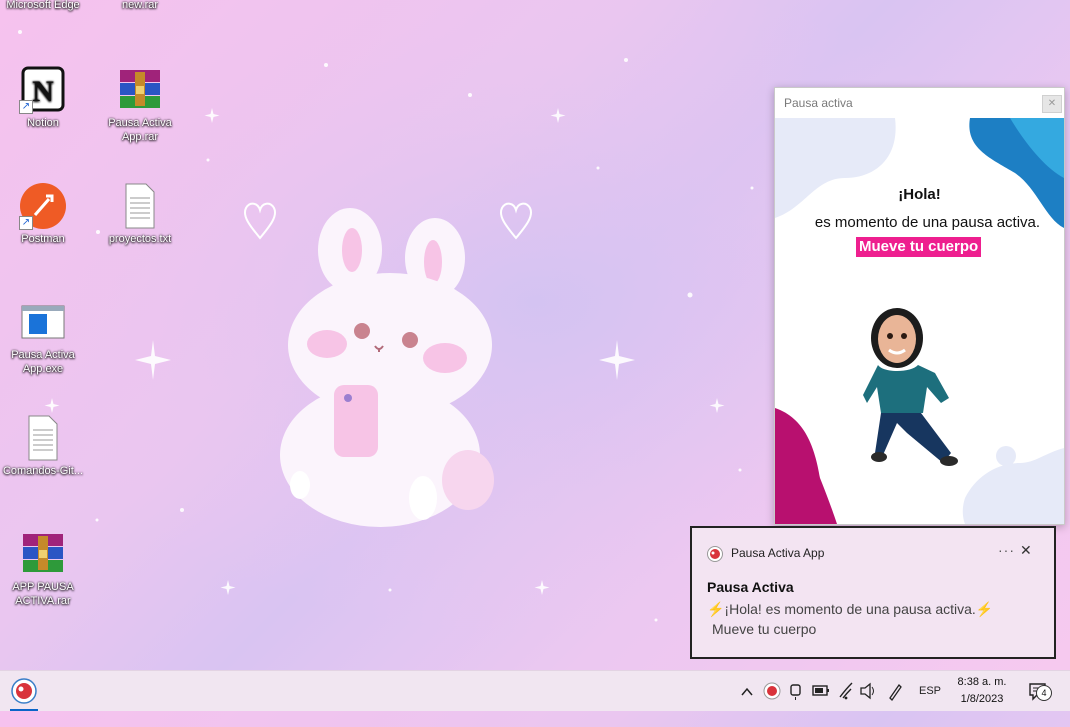  Describe the element at coordinates (140, 239) in the screenshot. I see `desktop-icon-label: proyectos.txt` at that location.